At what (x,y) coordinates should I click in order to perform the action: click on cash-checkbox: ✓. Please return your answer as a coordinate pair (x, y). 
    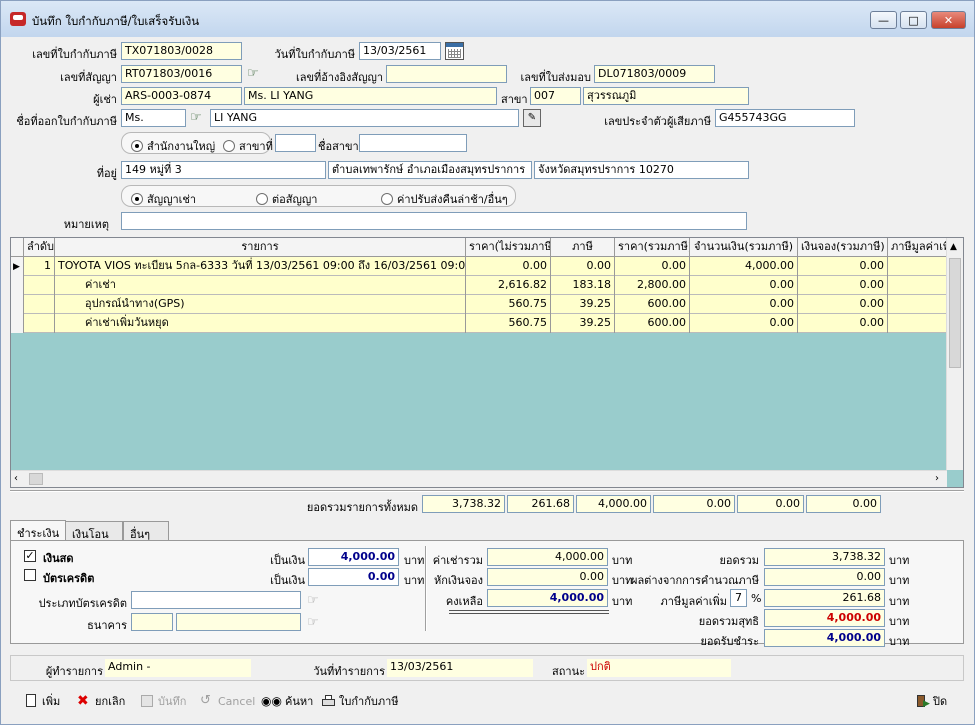
    Looking at the image, I should click on (30, 555).